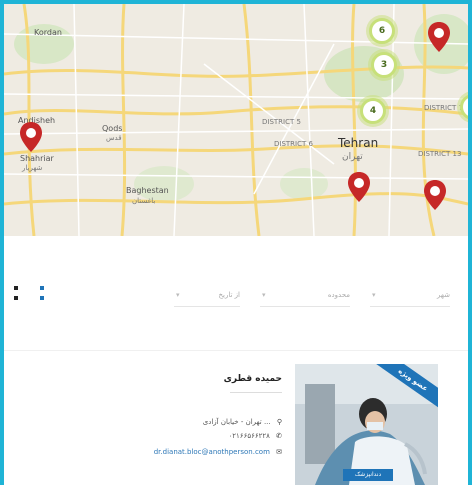  Describe the element at coordinates (207, 295) in the screenshot. I see `date-select: ▾ از تاریخ` at that location.